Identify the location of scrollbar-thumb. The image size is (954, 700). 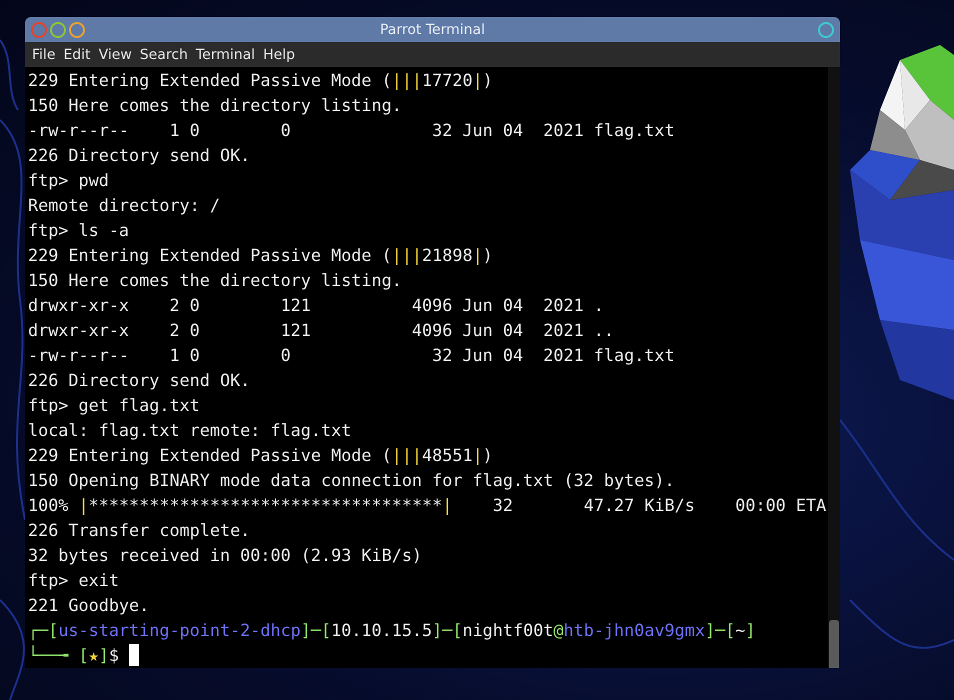
(834, 644).